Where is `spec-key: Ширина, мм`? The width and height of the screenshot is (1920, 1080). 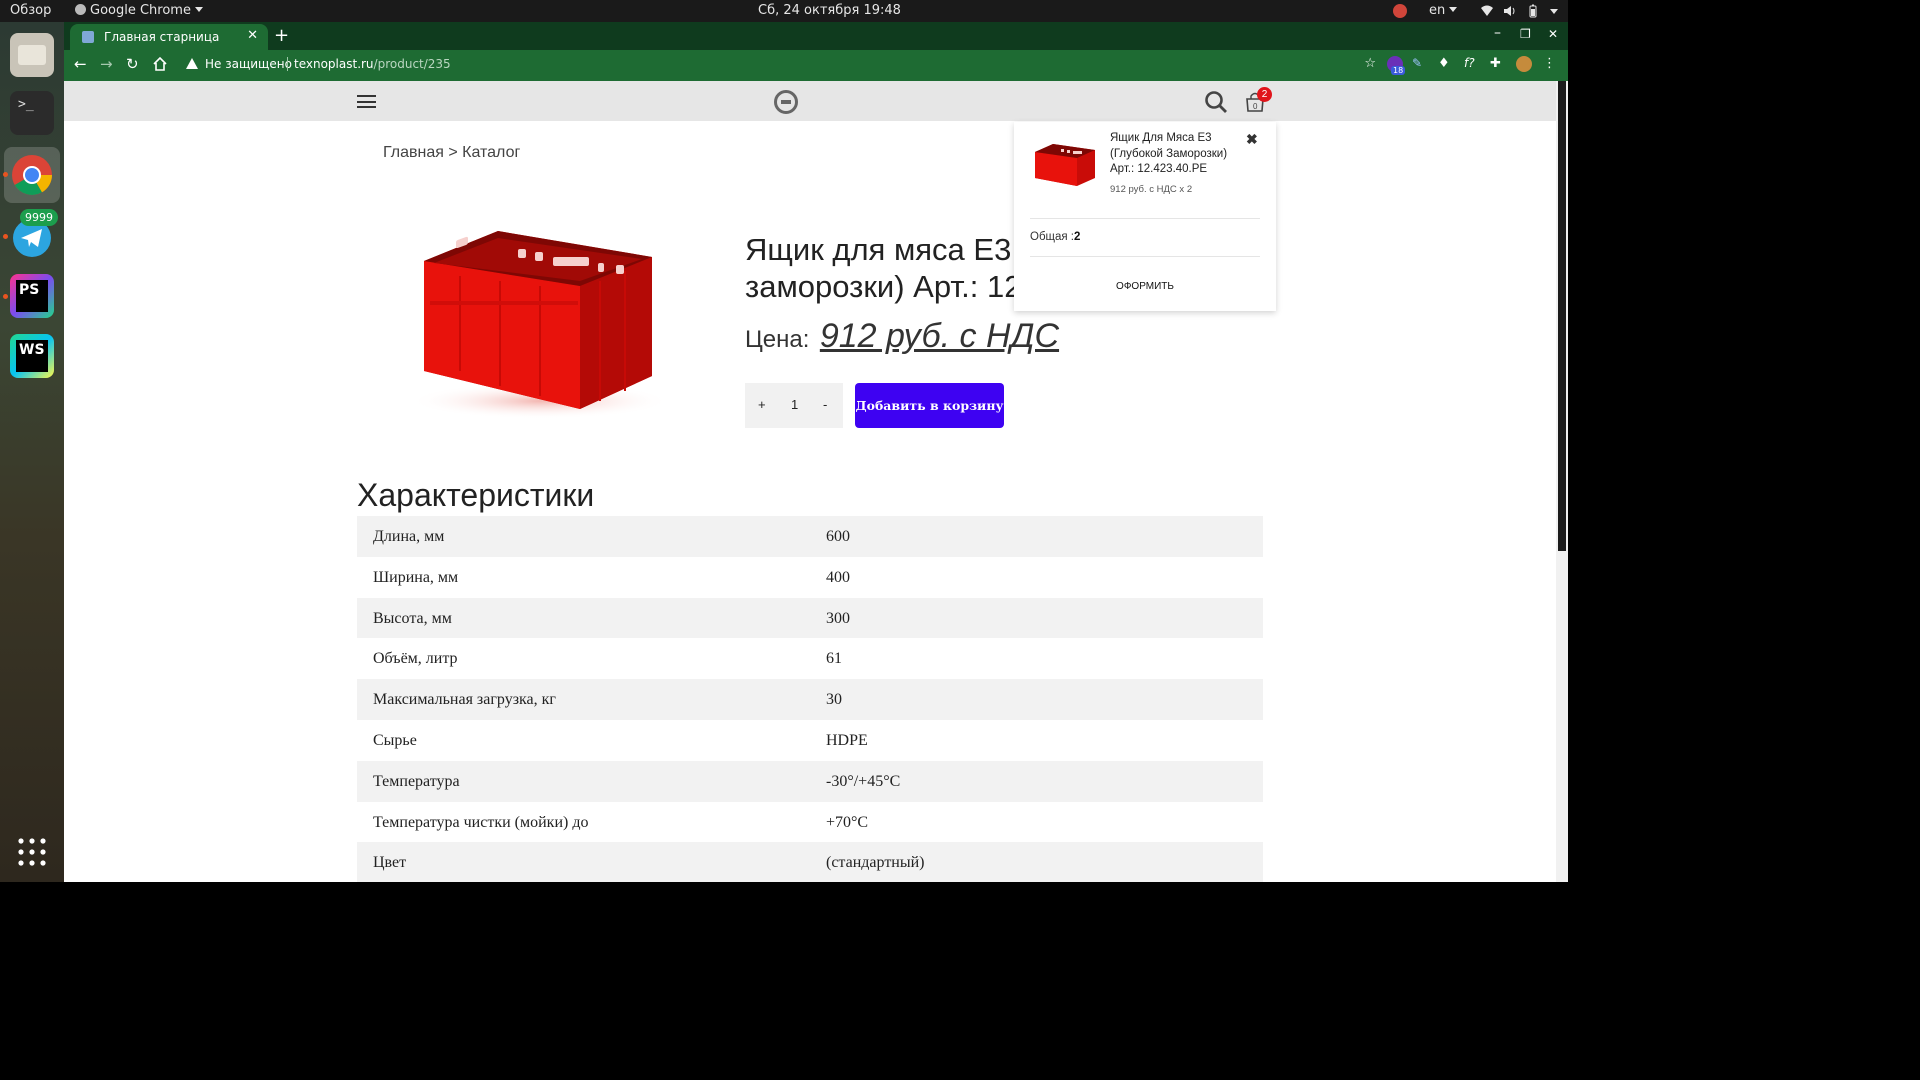 spec-key: Ширина, мм is located at coordinates (416, 577).